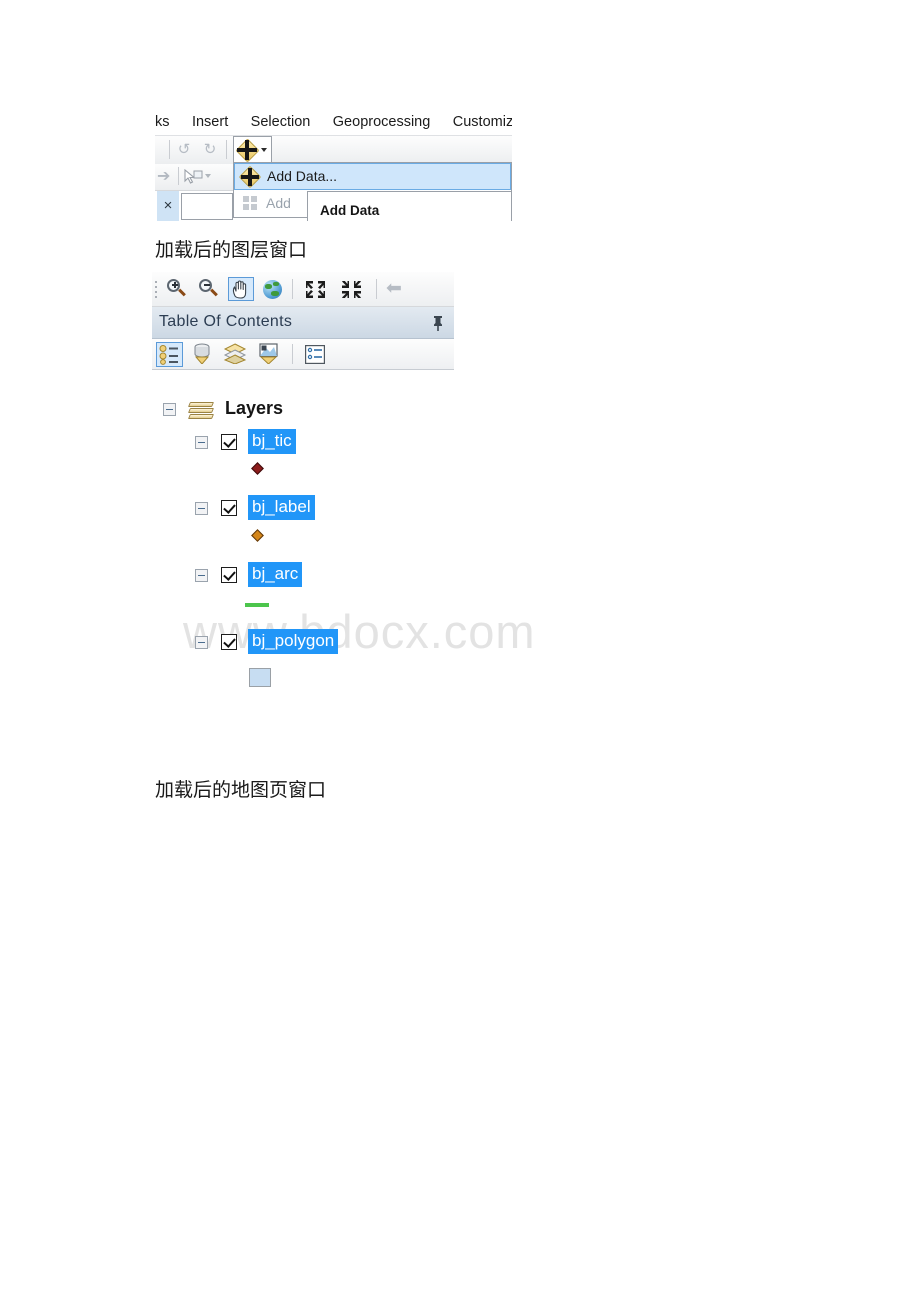 The width and height of the screenshot is (920, 1302). Describe the element at coordinates (210, 120) in the screenshot. I see `menu-item-insert: Insert` at that location.